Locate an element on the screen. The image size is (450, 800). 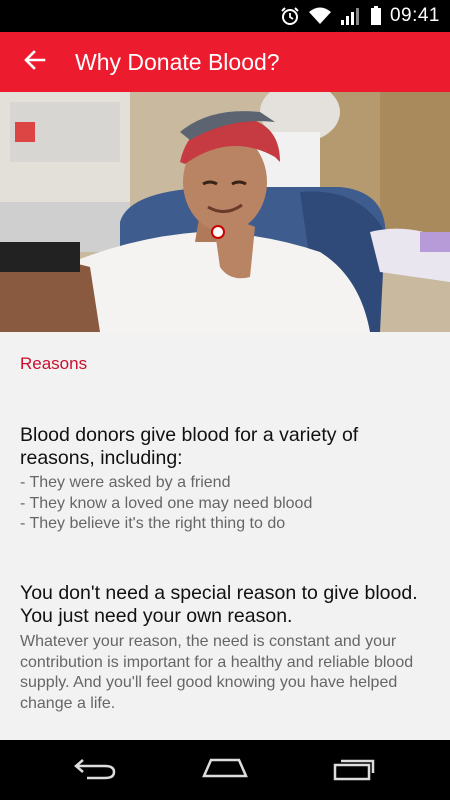
battery-icon is located at coordinates (376, 16).